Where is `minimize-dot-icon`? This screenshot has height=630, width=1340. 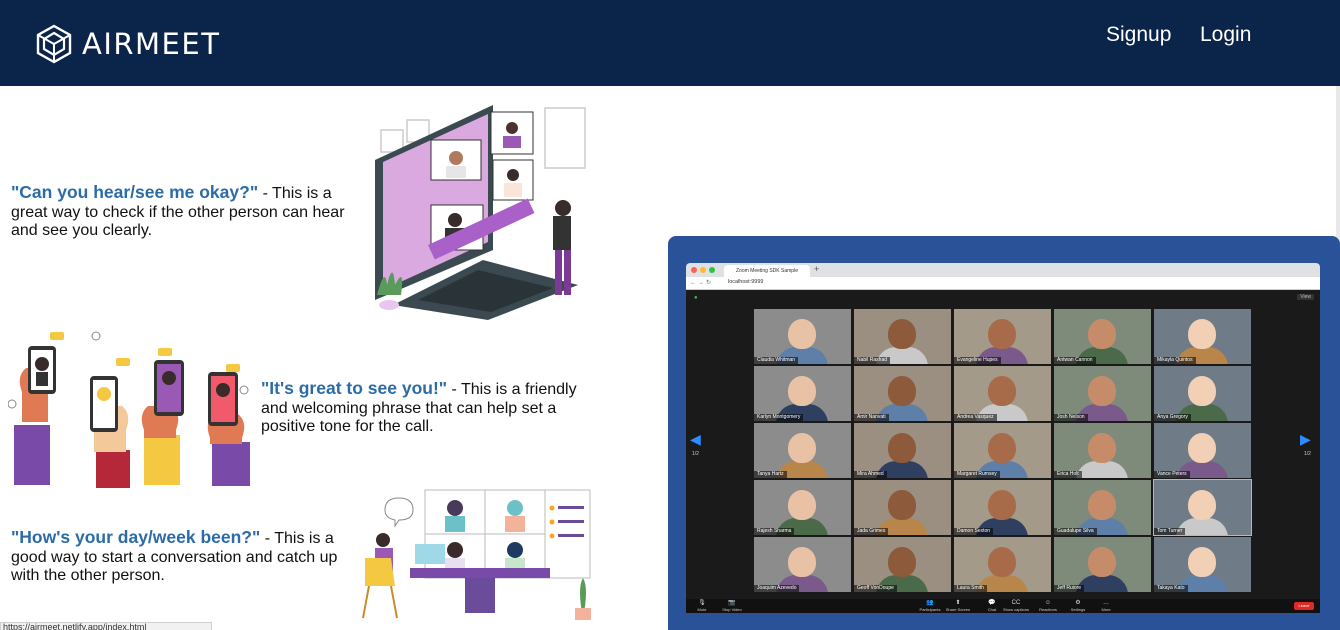
minimize-dot-icon is located at coordinates (703, 270).